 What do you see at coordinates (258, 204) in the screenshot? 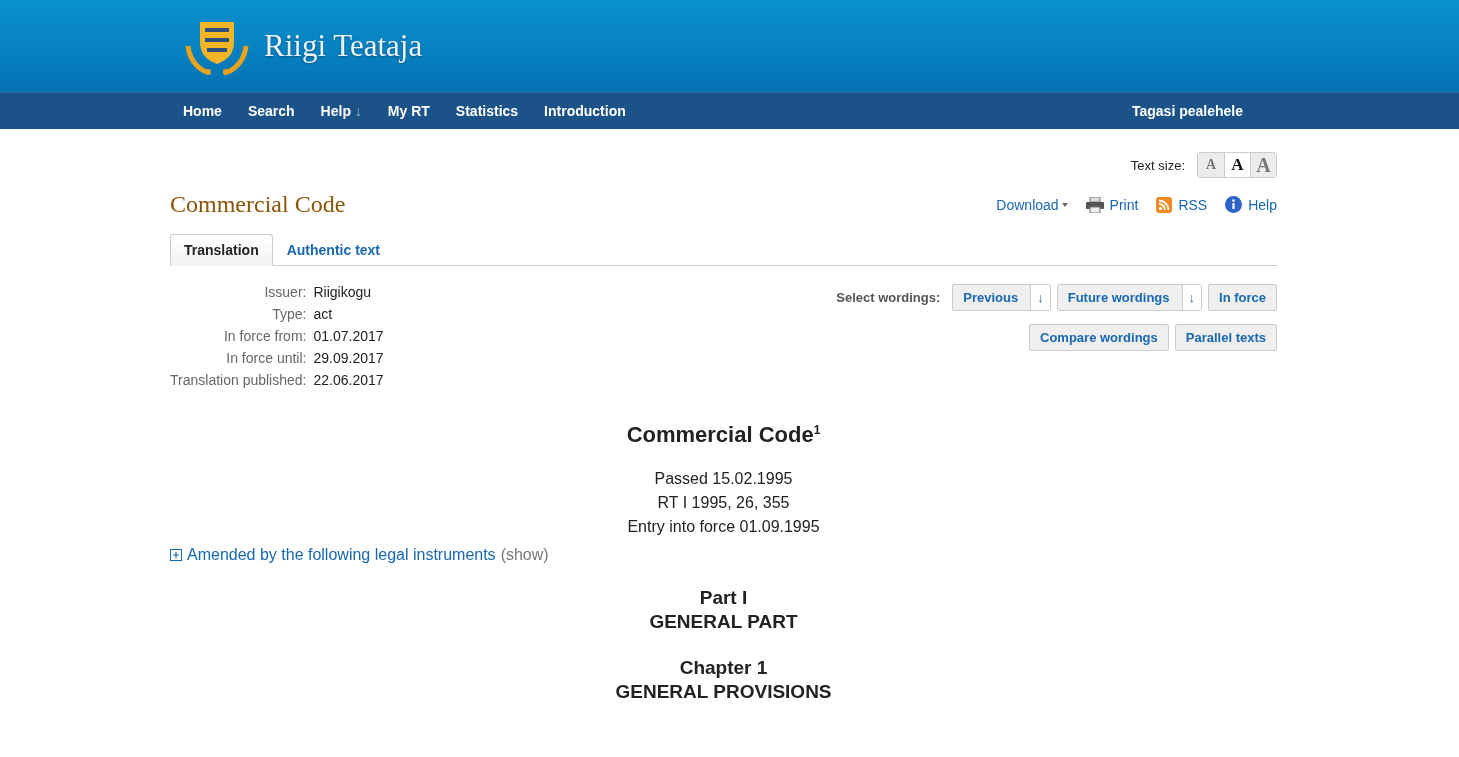
I see `document-title: Commercial Code` at bounding box center [258, 204].